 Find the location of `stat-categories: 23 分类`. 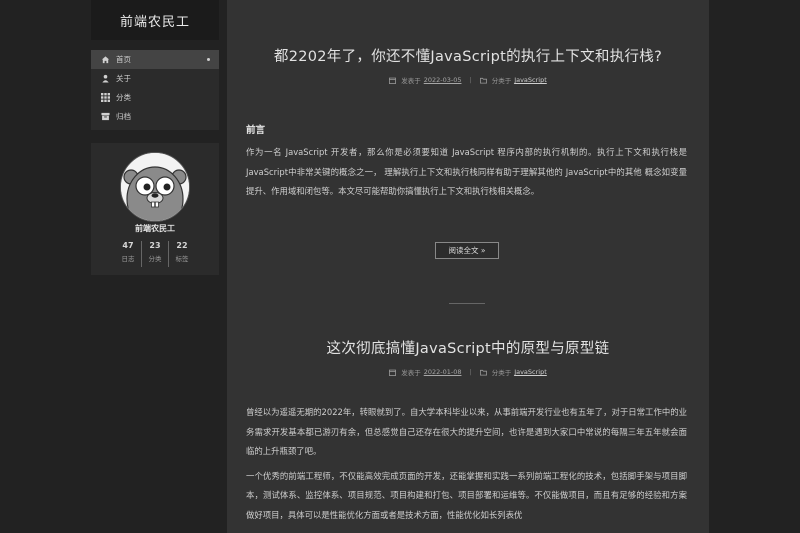

stat-categories: 23 分类 is located at coordinates (154, 254).